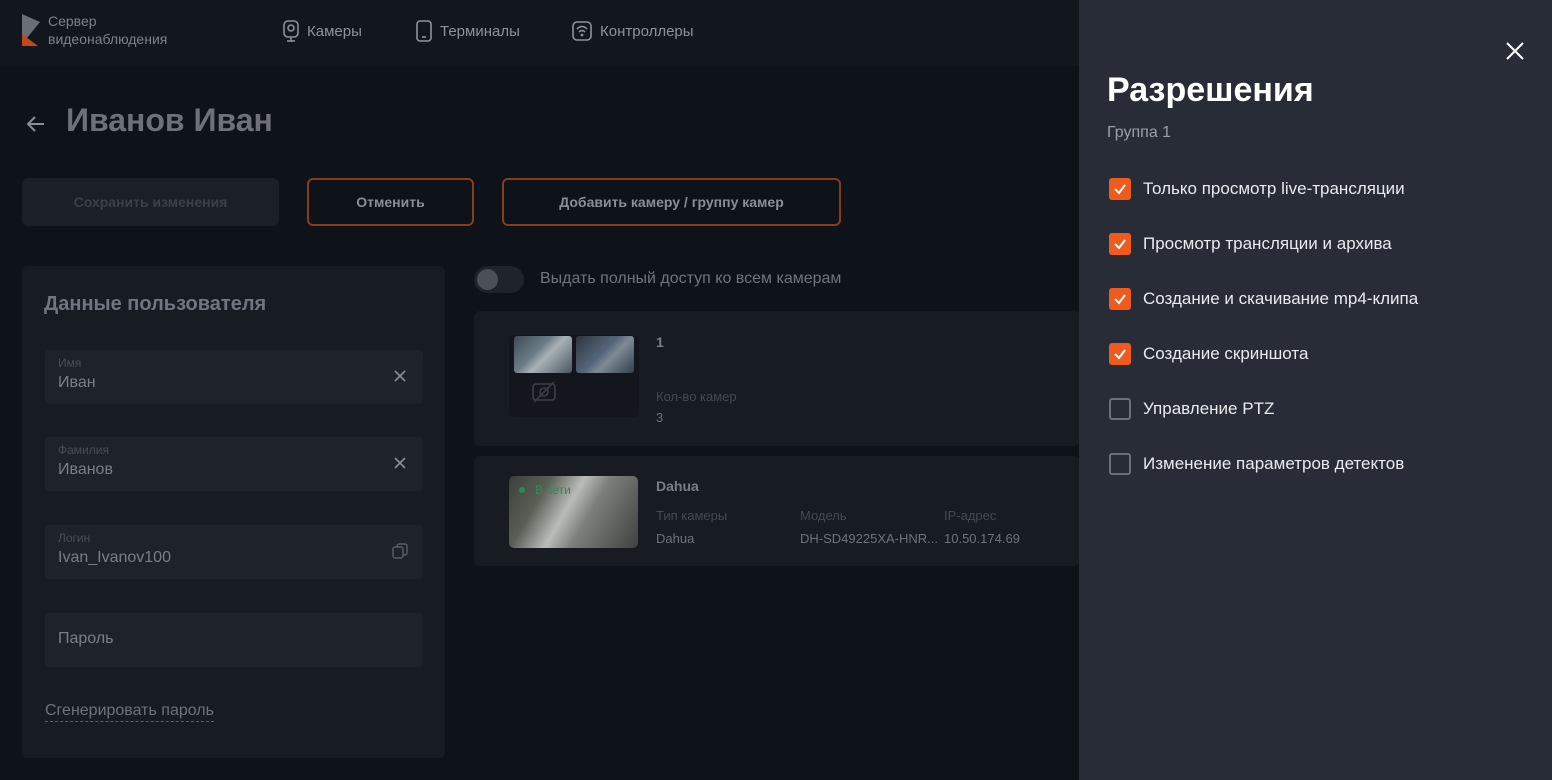 The image size is (1552, 780). What do you see at coordinates (671, 202) in the screenshot?
I see `add-camera-button: Добавить камеру / группу камер` at bounding box center [671, 202].